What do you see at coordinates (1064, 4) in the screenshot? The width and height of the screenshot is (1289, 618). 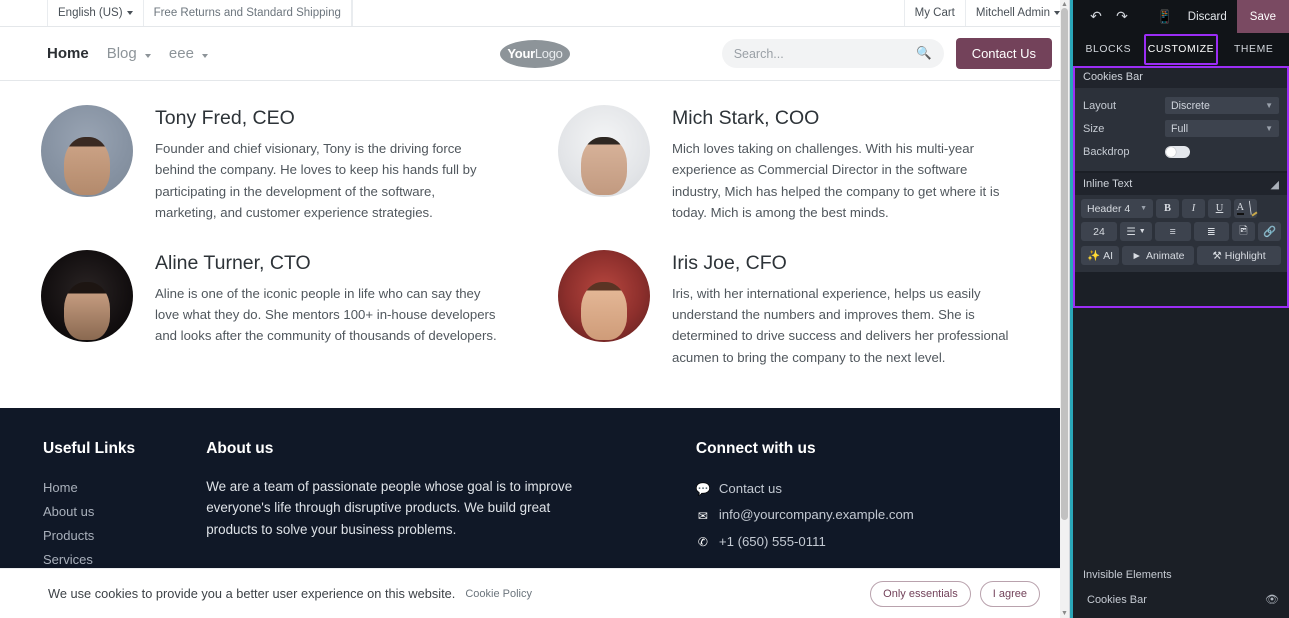 I see `scroll-up-arrow-icon: ▲` at bounding box center [1064, 4].